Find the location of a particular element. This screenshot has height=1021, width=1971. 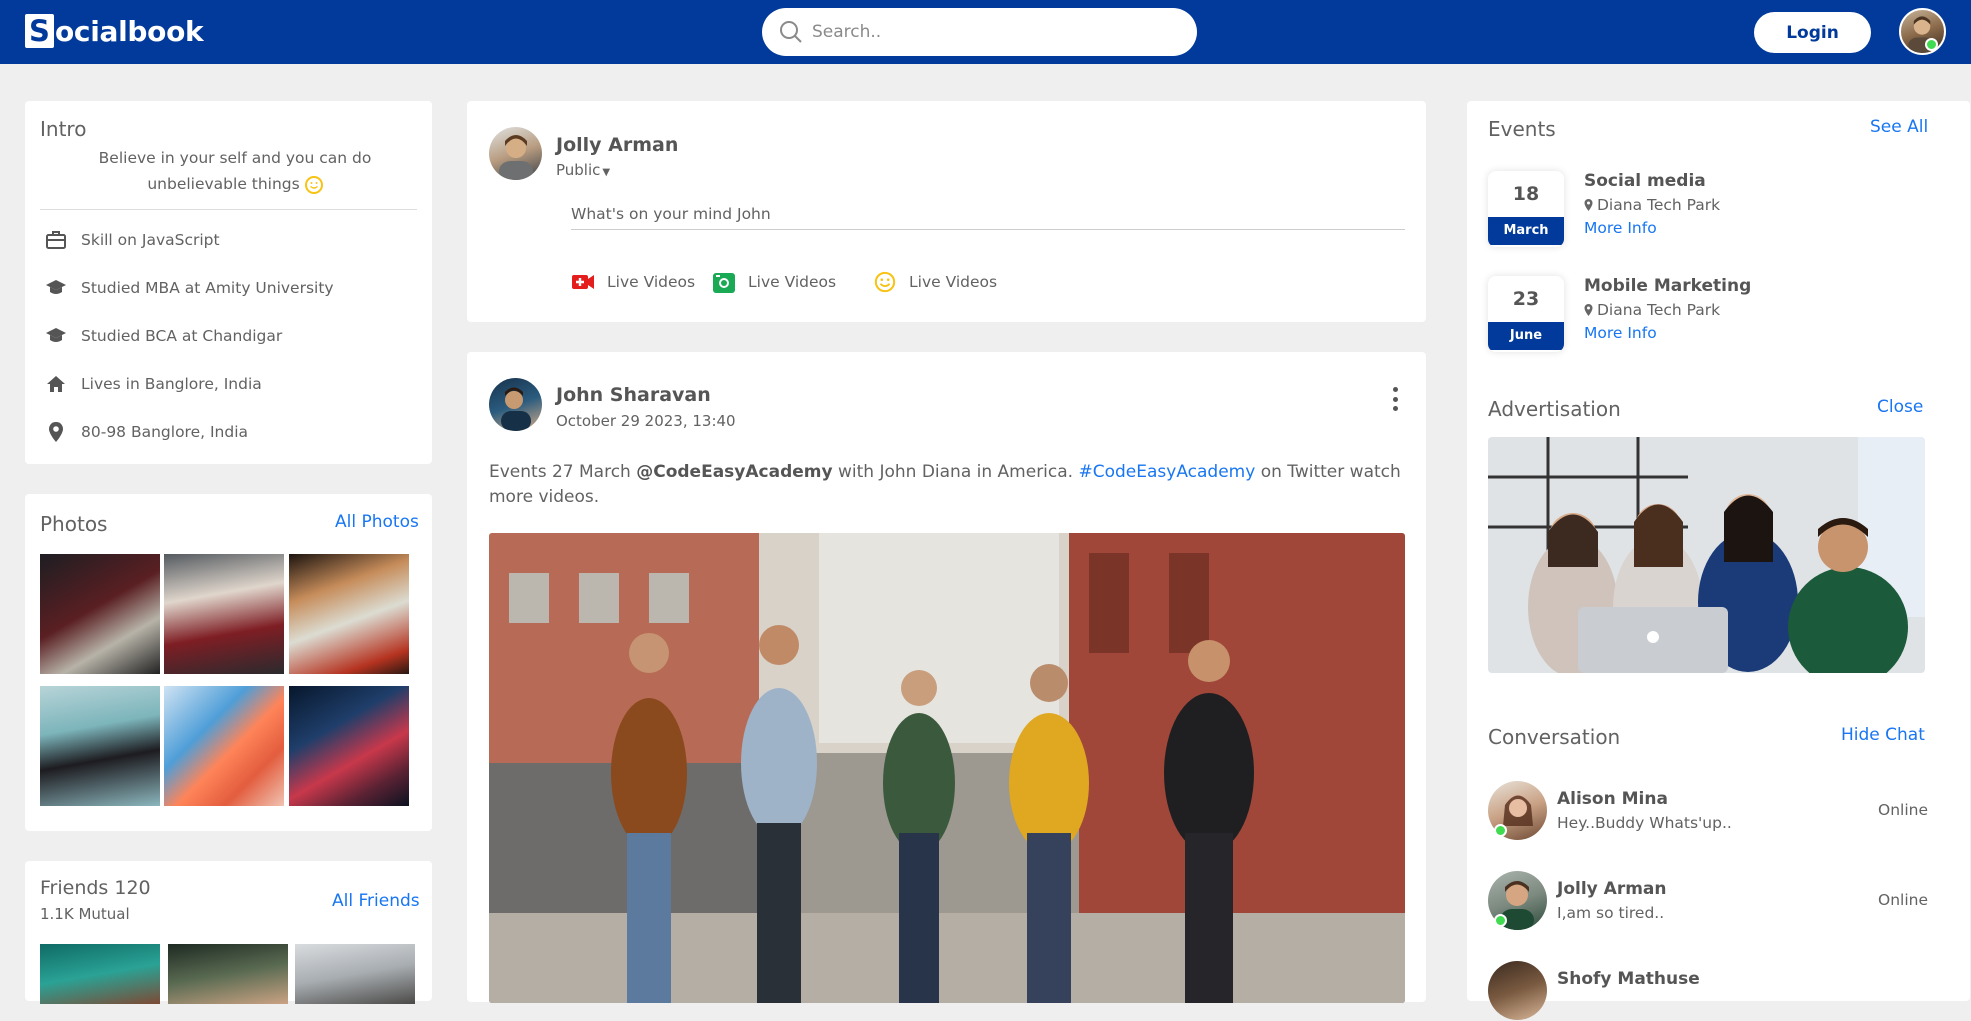

chat-item: Jolly Arman I,am so tired.. Online is located at coordinates (1708, 901).